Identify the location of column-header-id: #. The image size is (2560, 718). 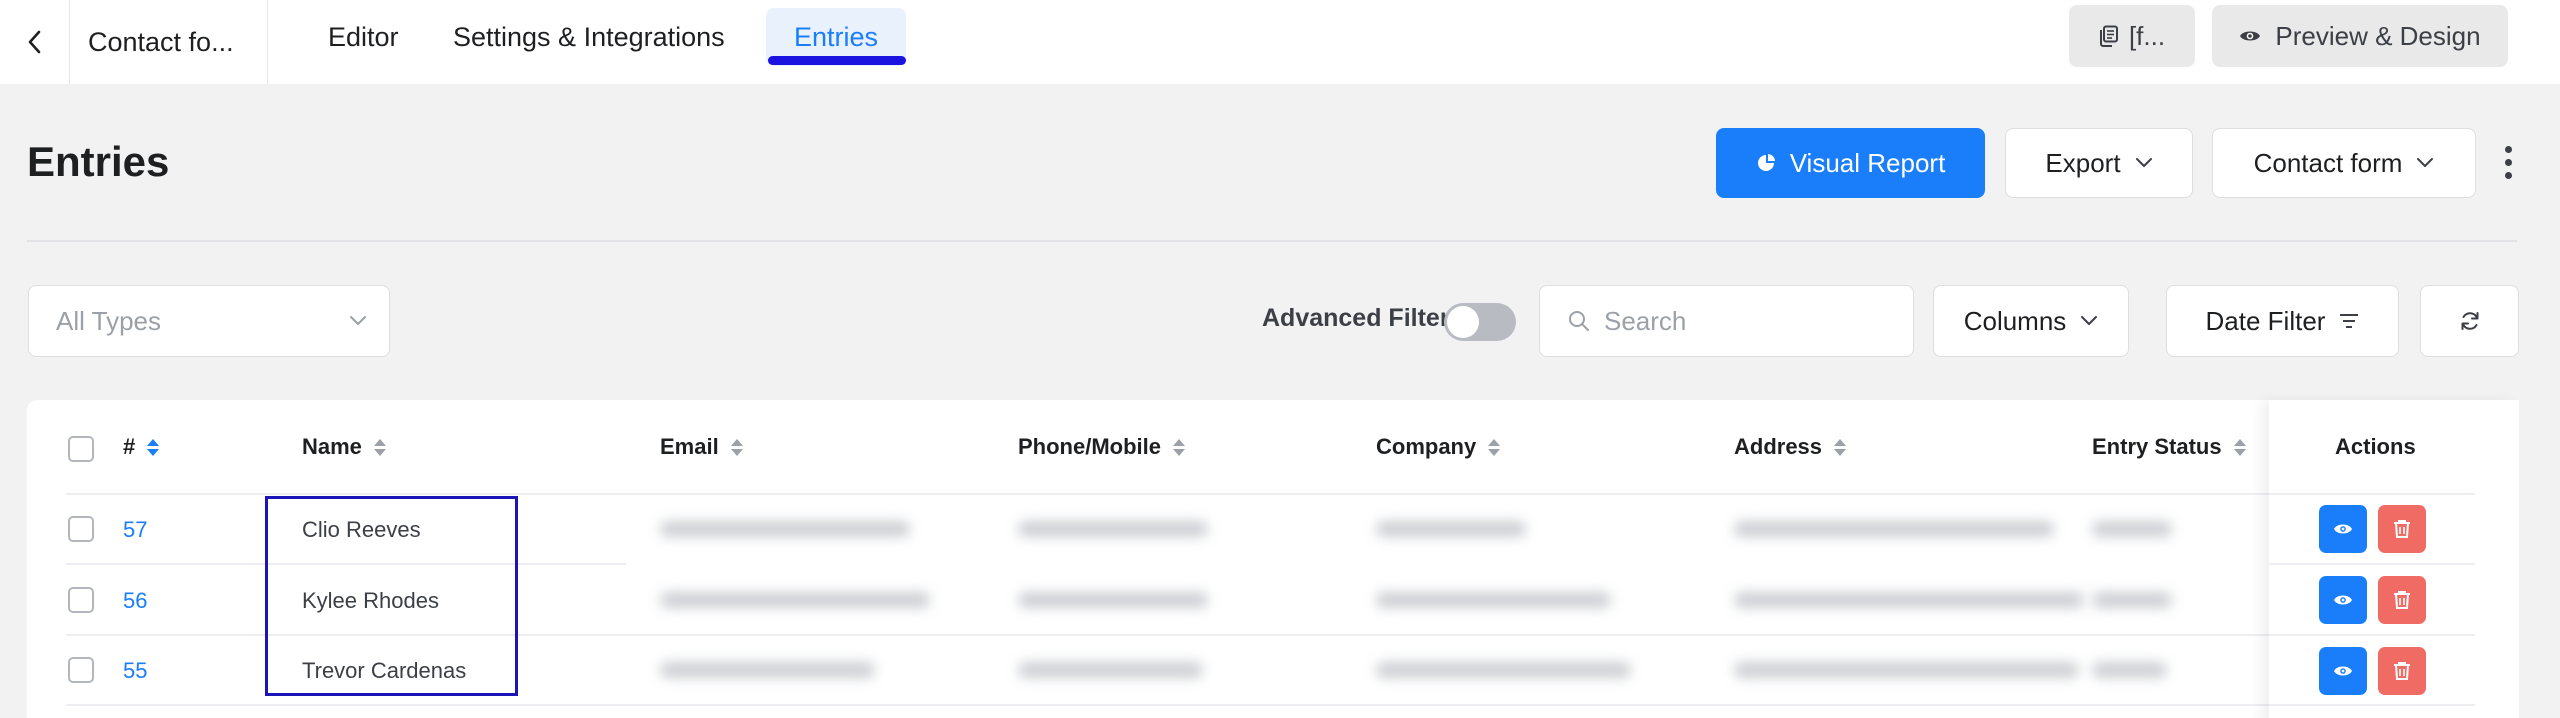
(141, 447).